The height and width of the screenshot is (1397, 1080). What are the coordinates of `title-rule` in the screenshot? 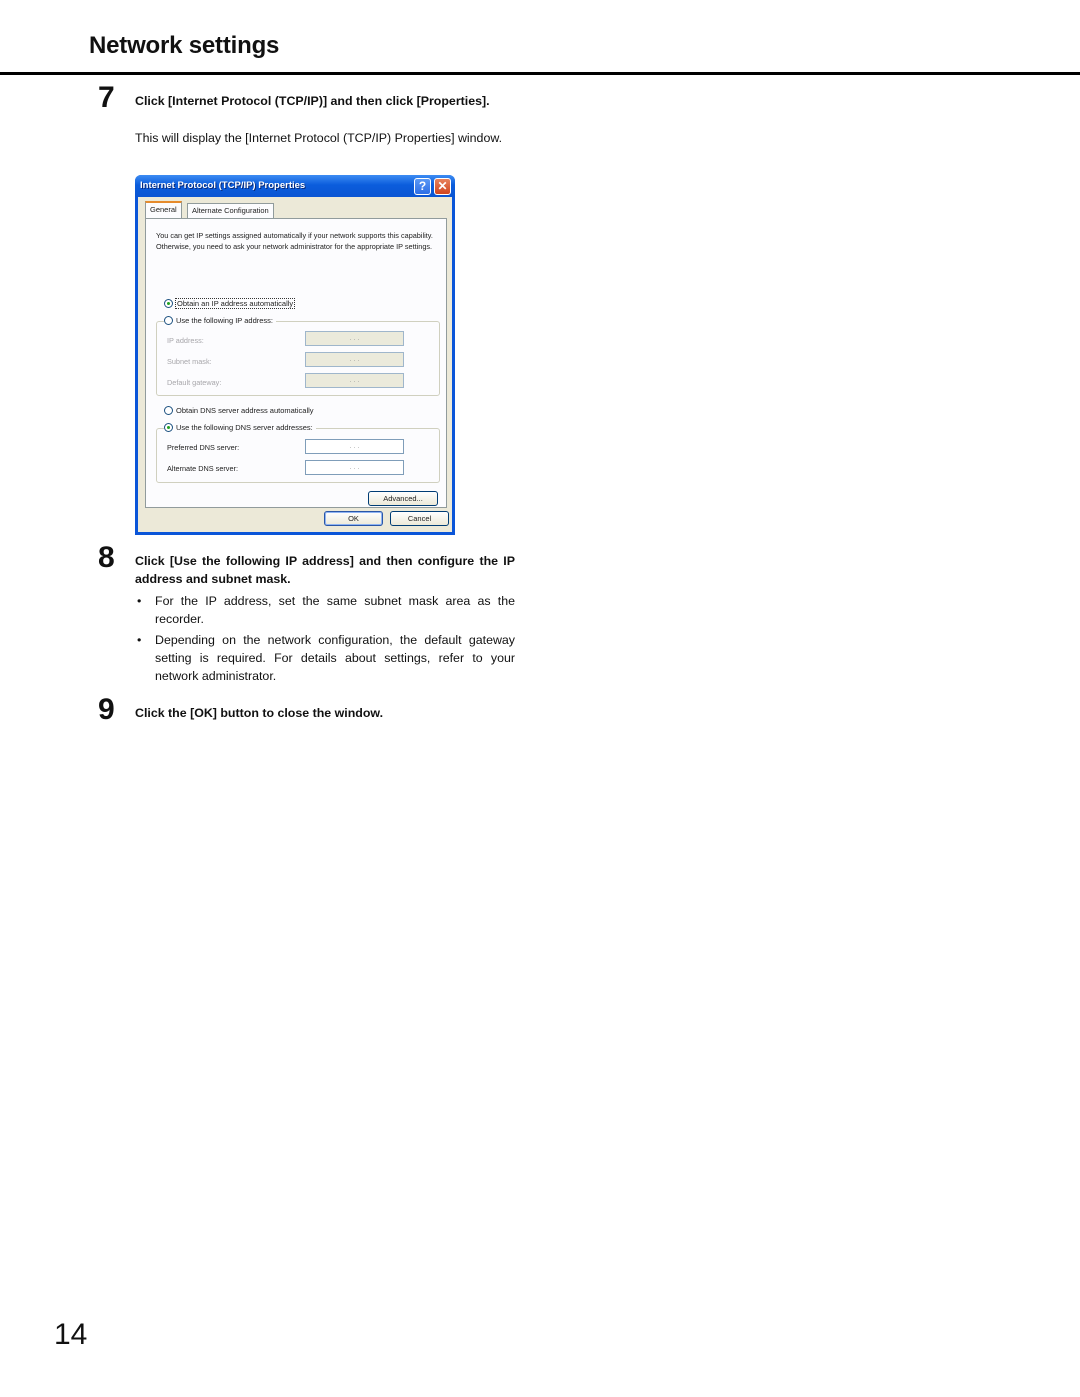 It's located at (540, 73).